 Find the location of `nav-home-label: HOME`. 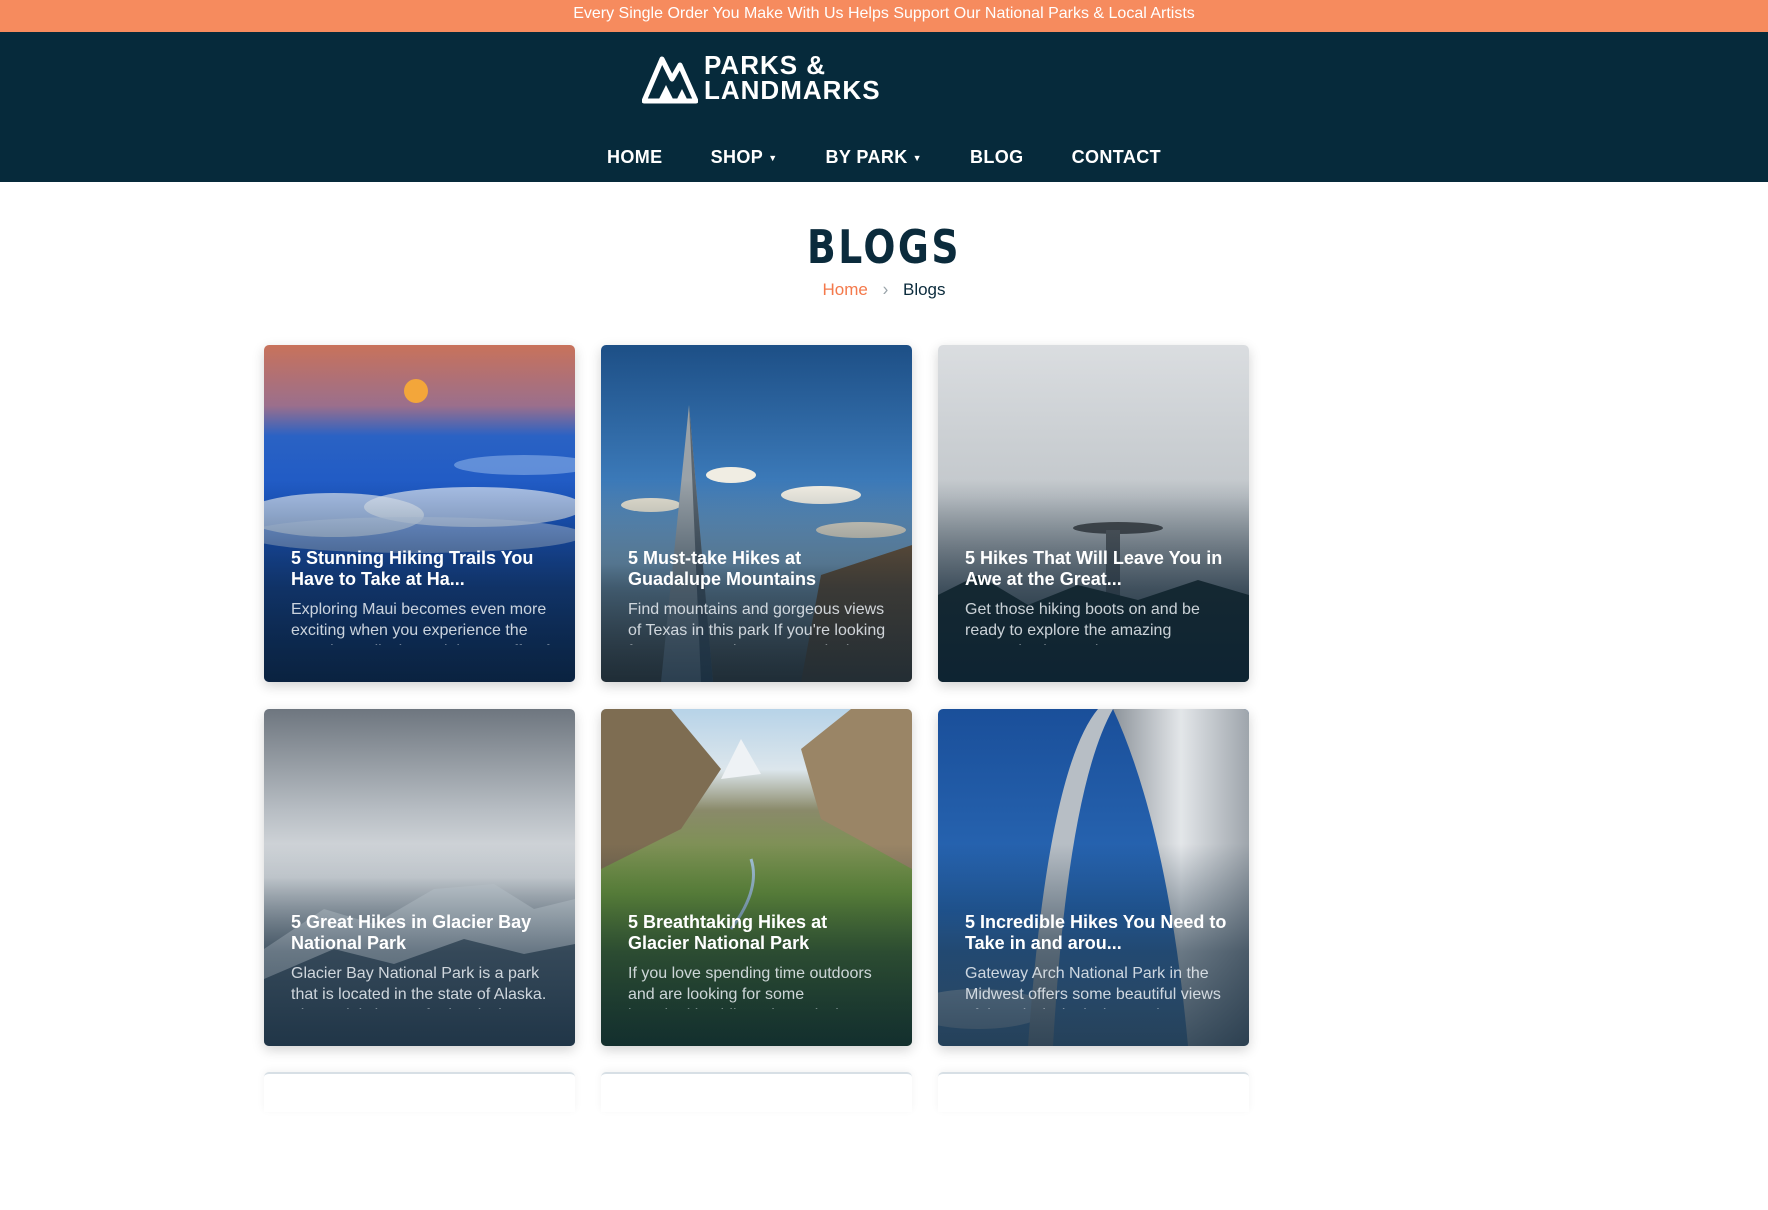

nav-home-label: HOME is located at coordinates (634, 157).